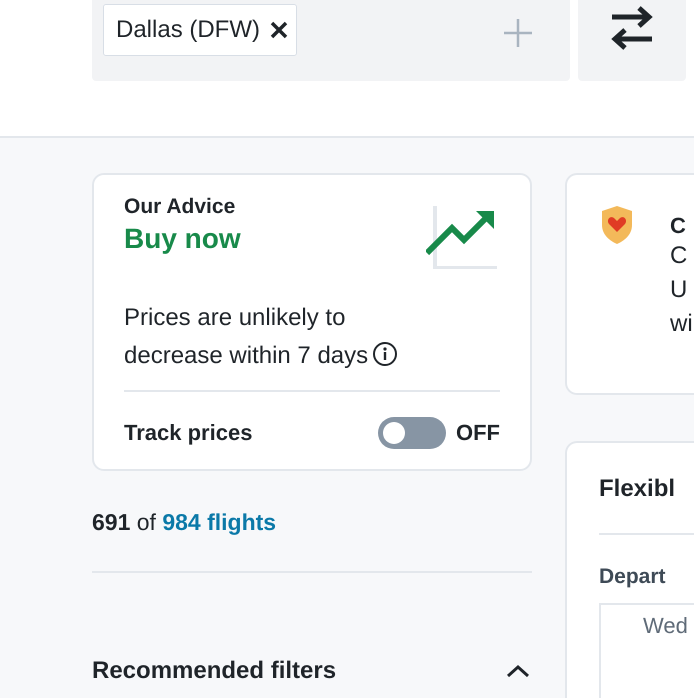 The height and width of the screenshot is (698, 694). What do you see at coordinates (633, 577) in the screenshot?
I see `depart-label: Depart` at bounding box center [633, 577].